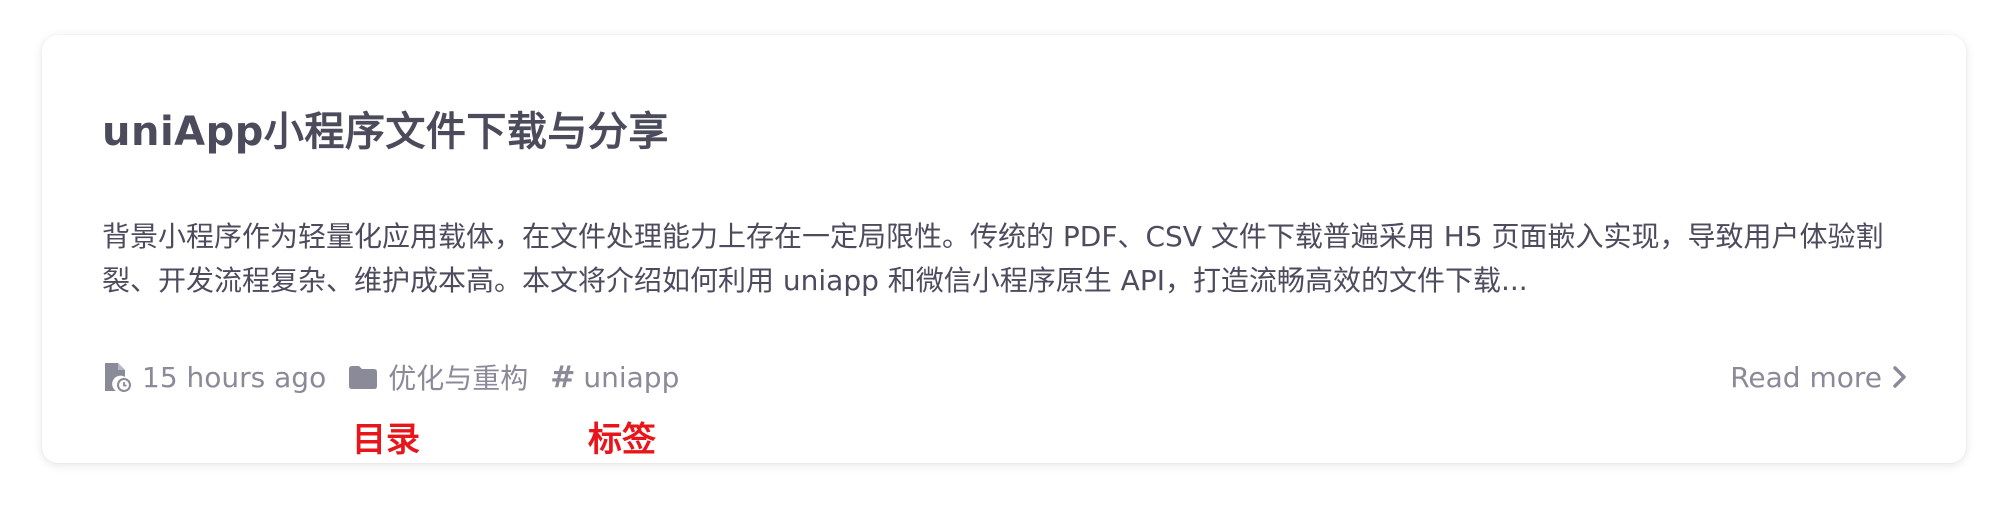 This screenshot has height=514, width=2016. Describe the element at coordinates (458, 377) in the screenshot. I see `post-category-link: 优化与重构` at that location.